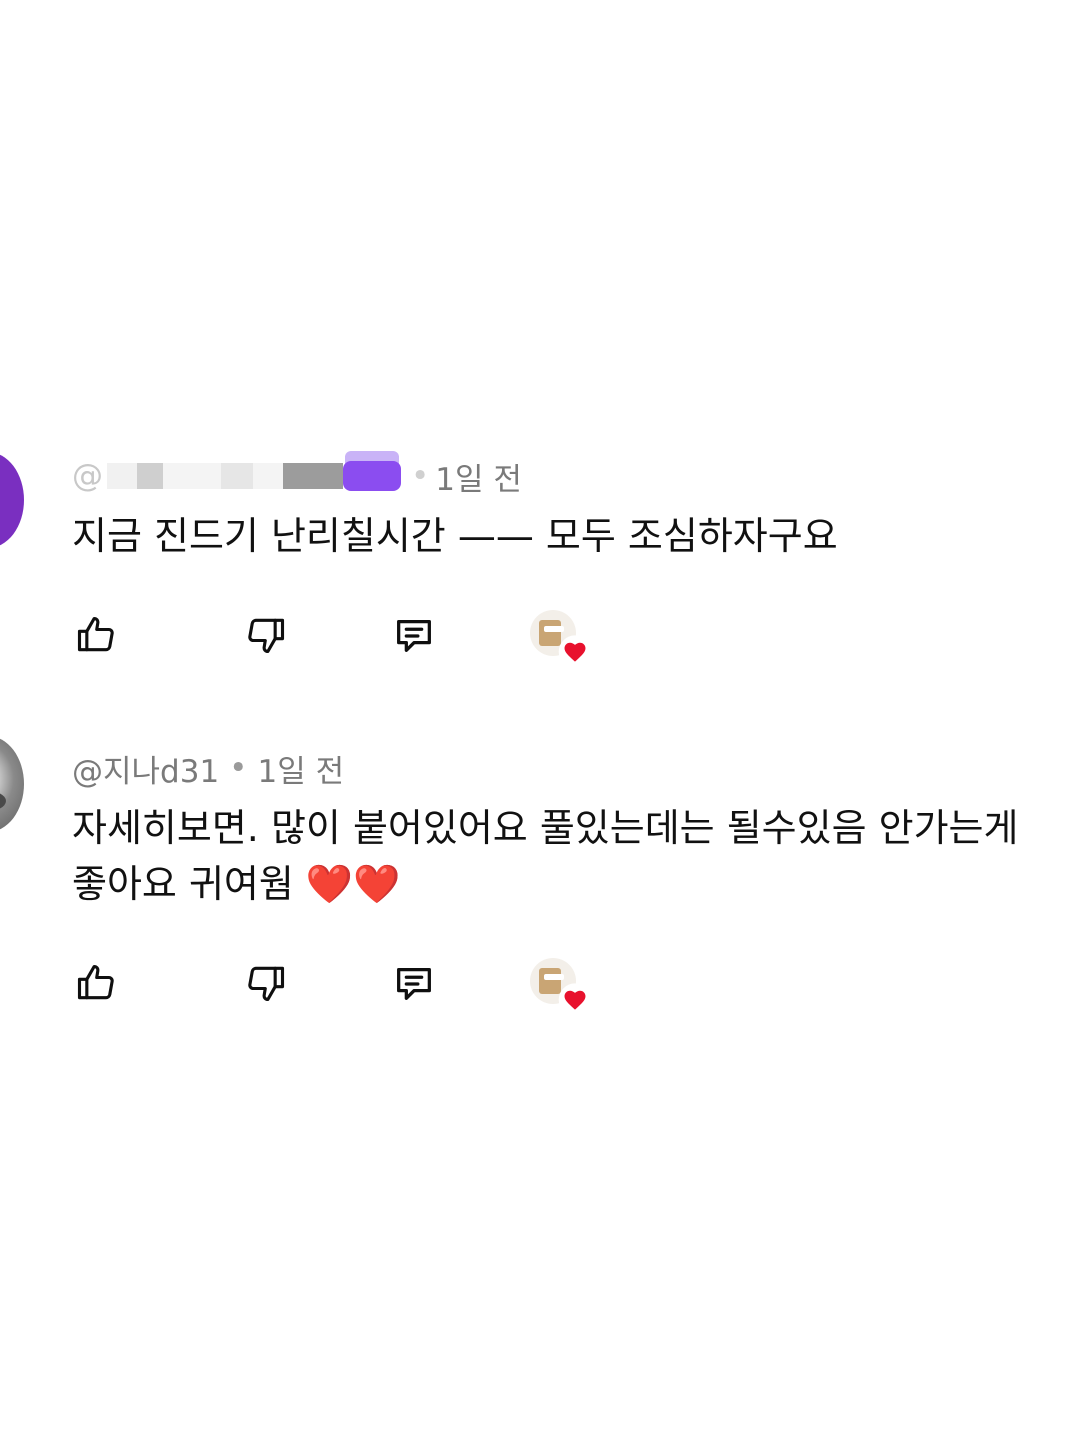  Describe the element at coordinates (455, 536) in the screenshot. I see `comment-text: 지금 진드기 난리칠시간 —— 모두 조심하자구요` at that location.